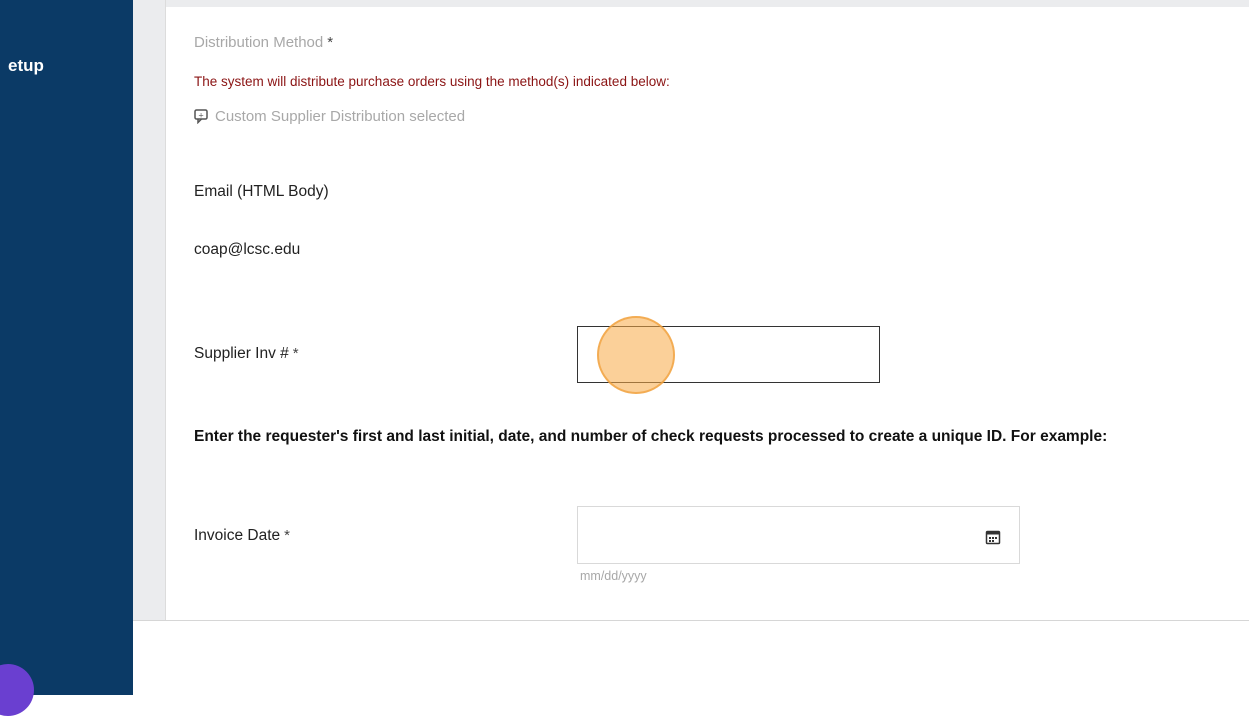  Describe the element at coordinates (149, 310) in the screenshot. I see `left-gutter` at that location.